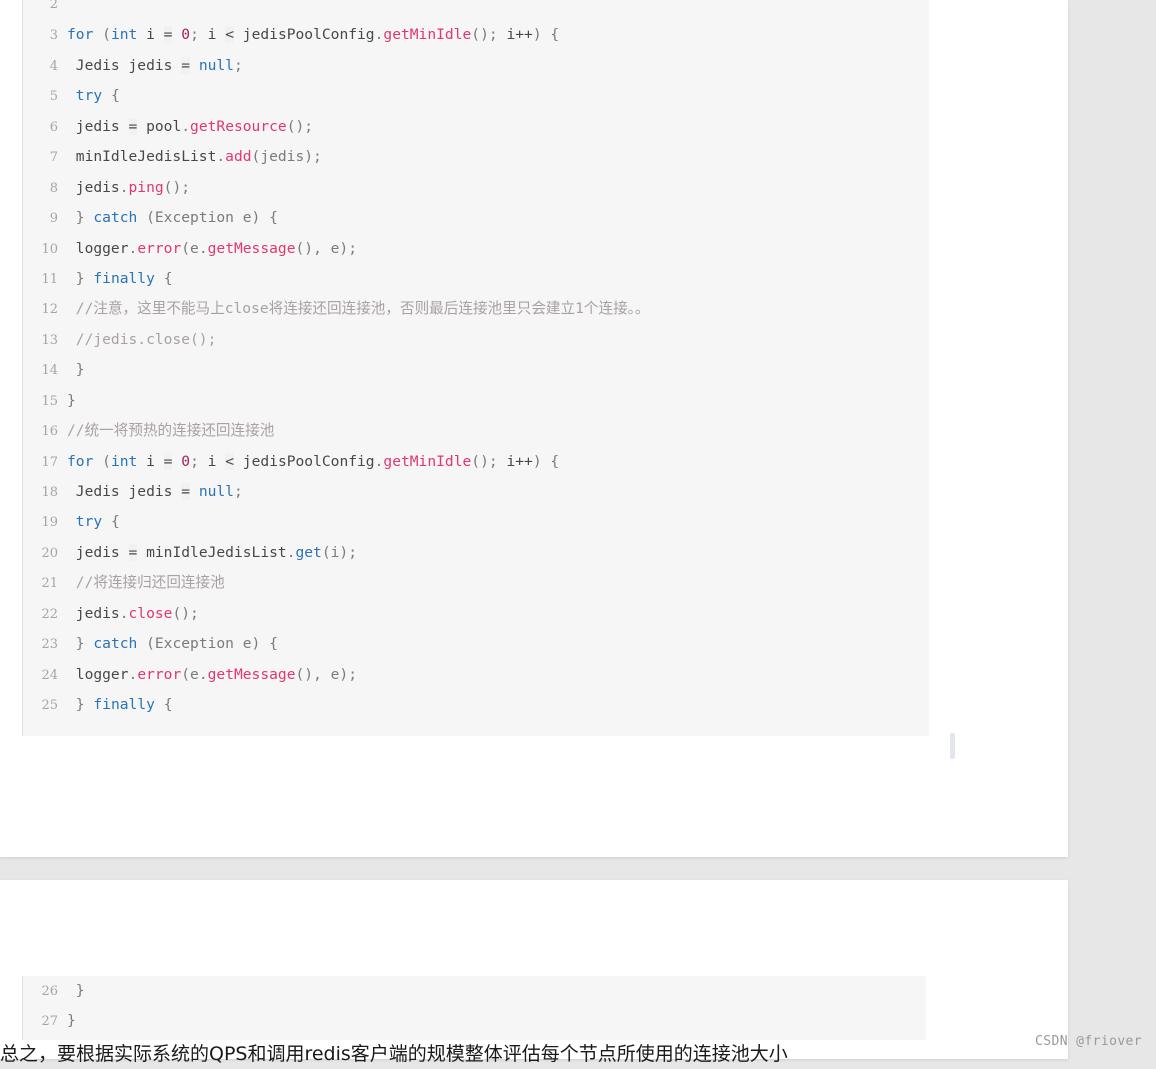 Image resolution: width=1156 pixels, height=1069 pixels. Describe the element at coordinates (952, 746) in the screenshot. I see `code-horizontal-scrollbar-thumb` at that location.